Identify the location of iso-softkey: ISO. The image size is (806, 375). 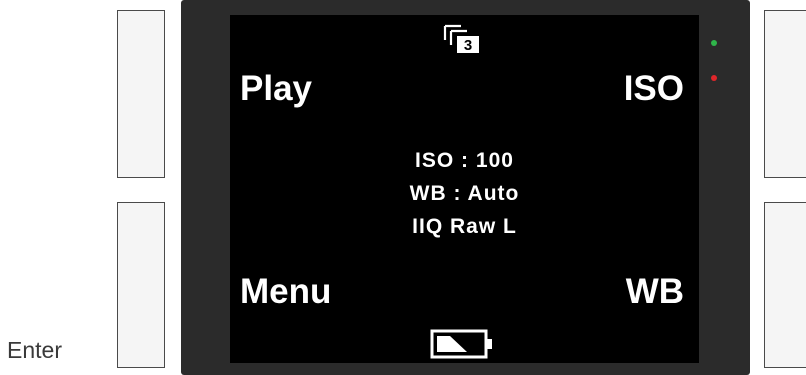
(654, 88).